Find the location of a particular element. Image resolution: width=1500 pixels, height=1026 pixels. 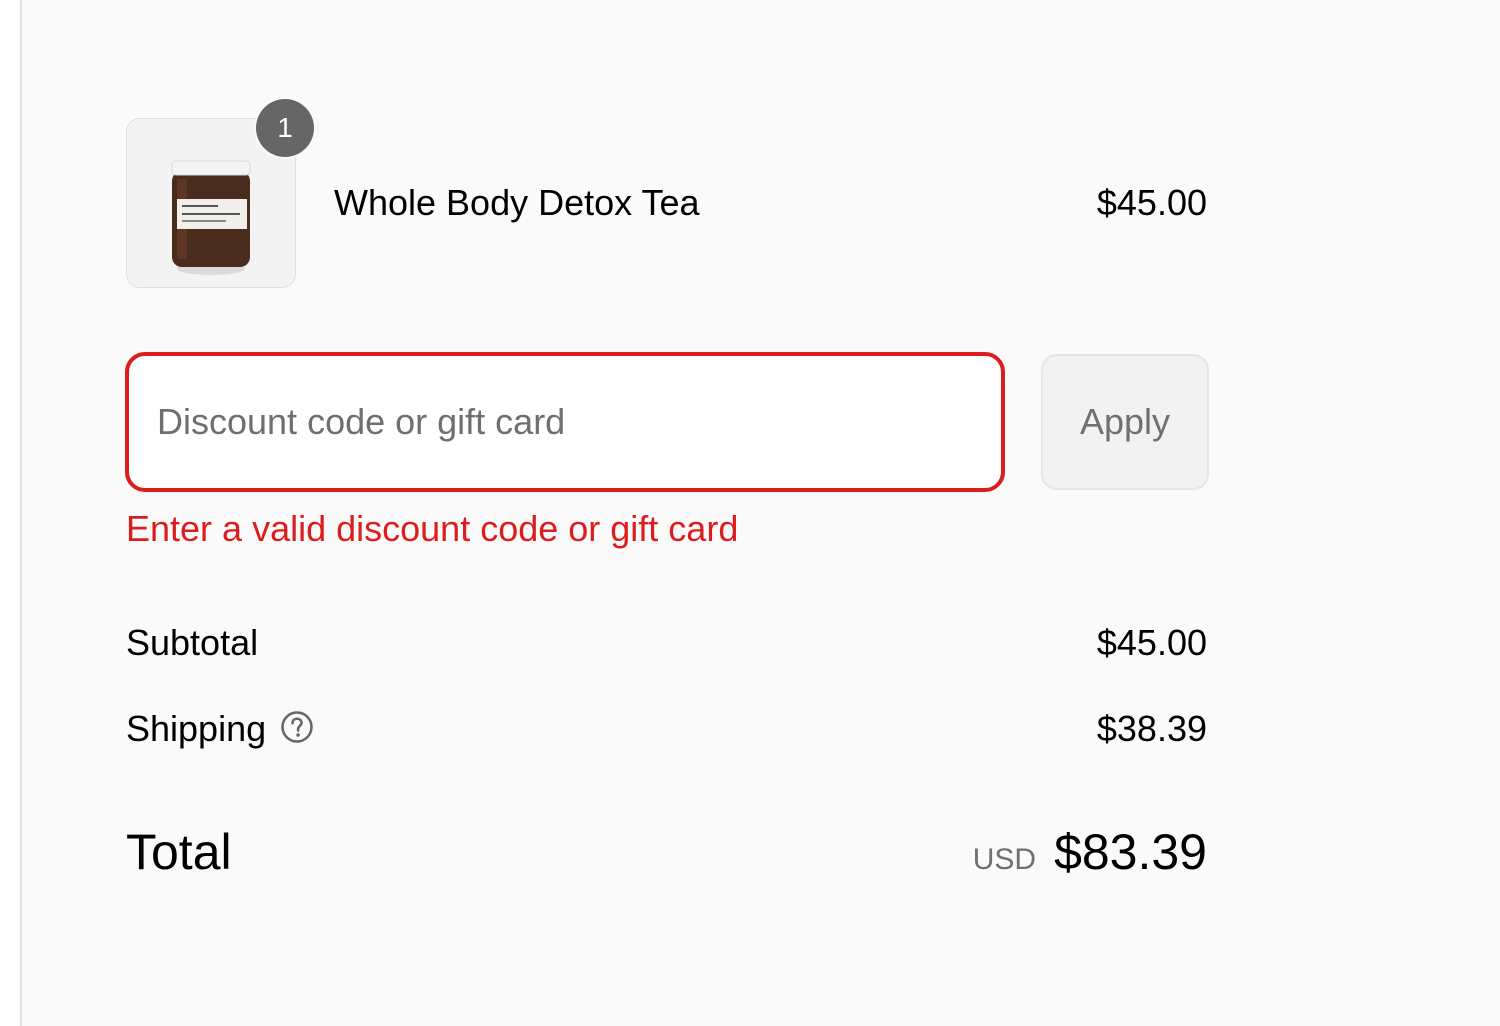

total-label: Total is located at coordinates (179, 852).